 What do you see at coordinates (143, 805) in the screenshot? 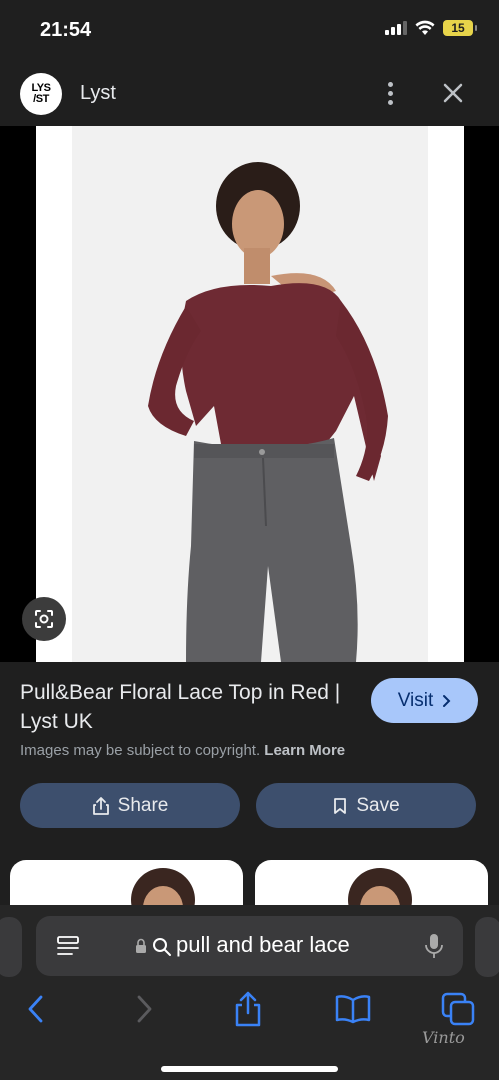
I see `share-label: Share` at bounding box center [143, 805].